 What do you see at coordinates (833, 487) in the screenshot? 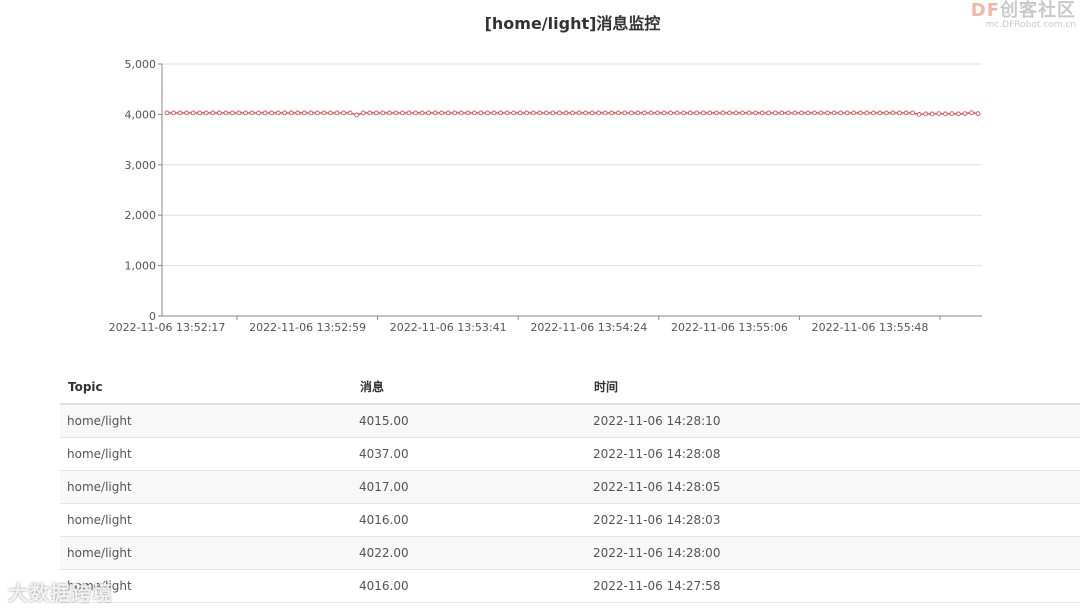
I see `cell-time: 2022-11-06 14:28:05` at bounding box center [833, 487].